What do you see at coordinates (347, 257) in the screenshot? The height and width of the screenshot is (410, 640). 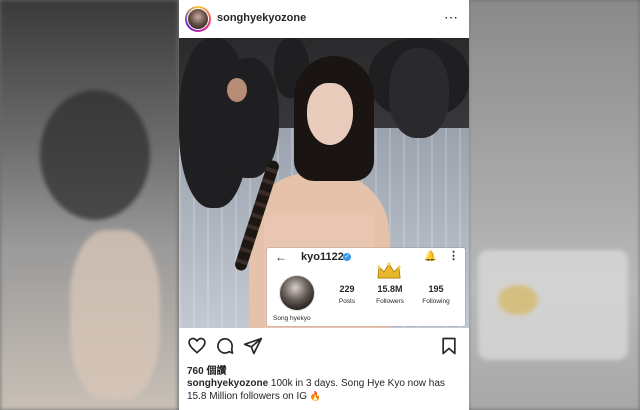 I see `verified-icon: ✓` at bounding box center [347, 257].